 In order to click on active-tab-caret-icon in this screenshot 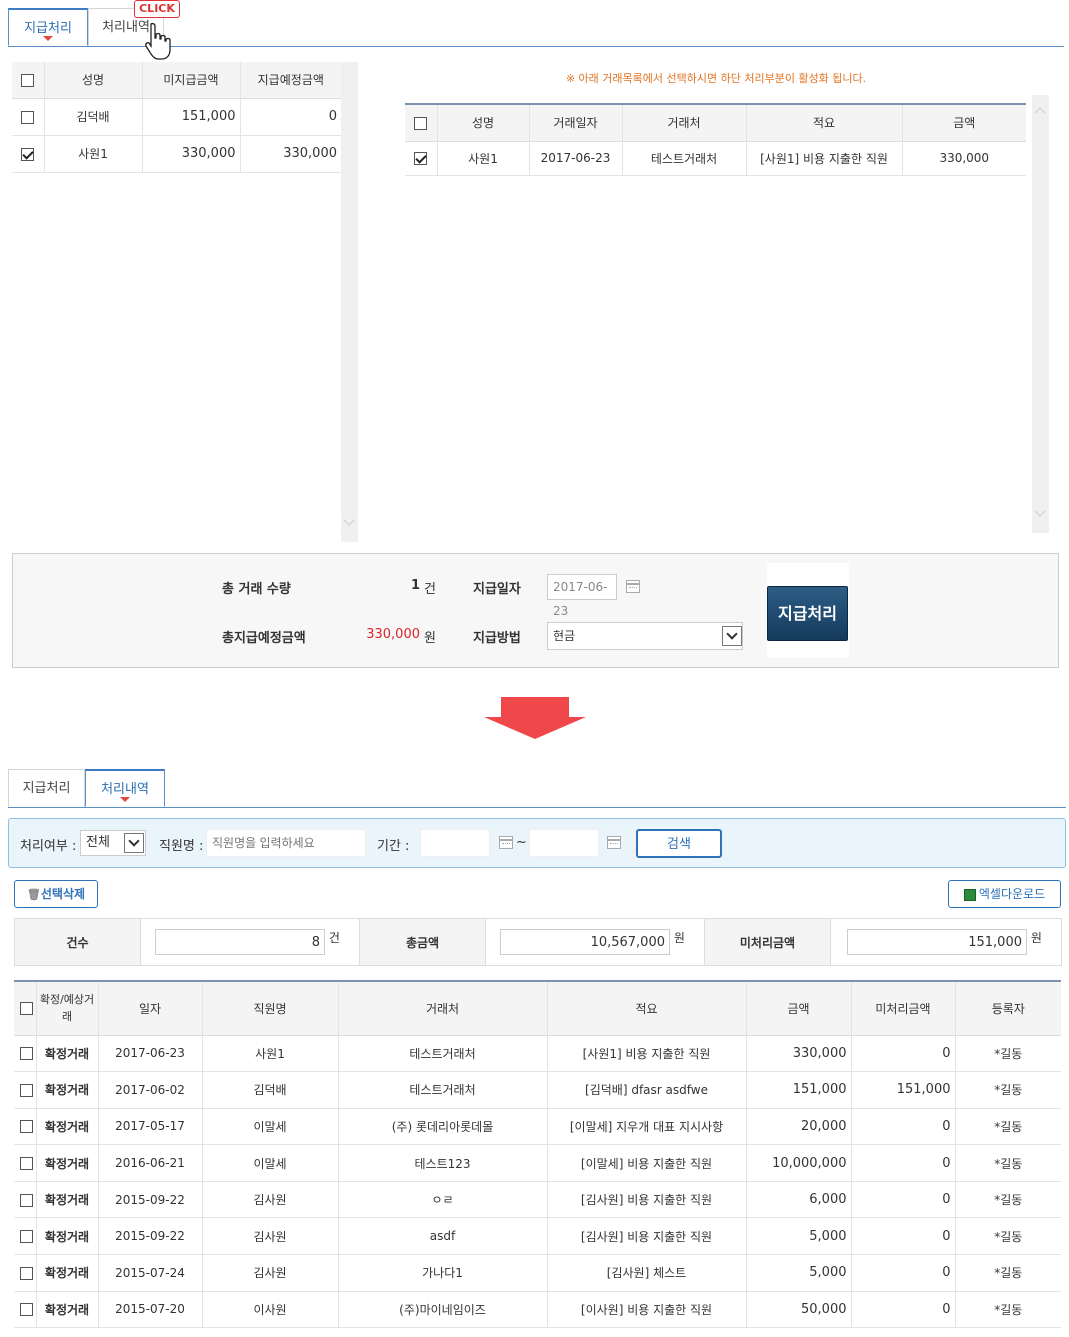, I will do `click(48, 38)`.